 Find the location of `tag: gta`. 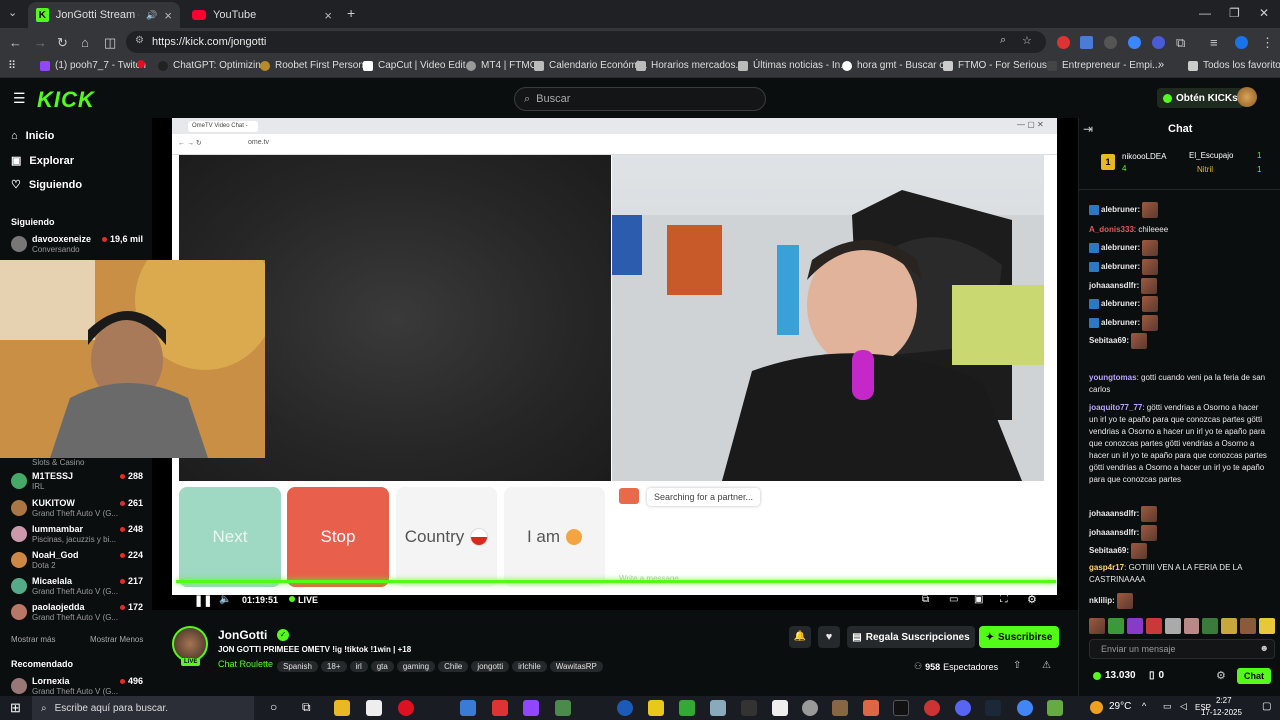

tag: gta is located at coordinates (382, 666).